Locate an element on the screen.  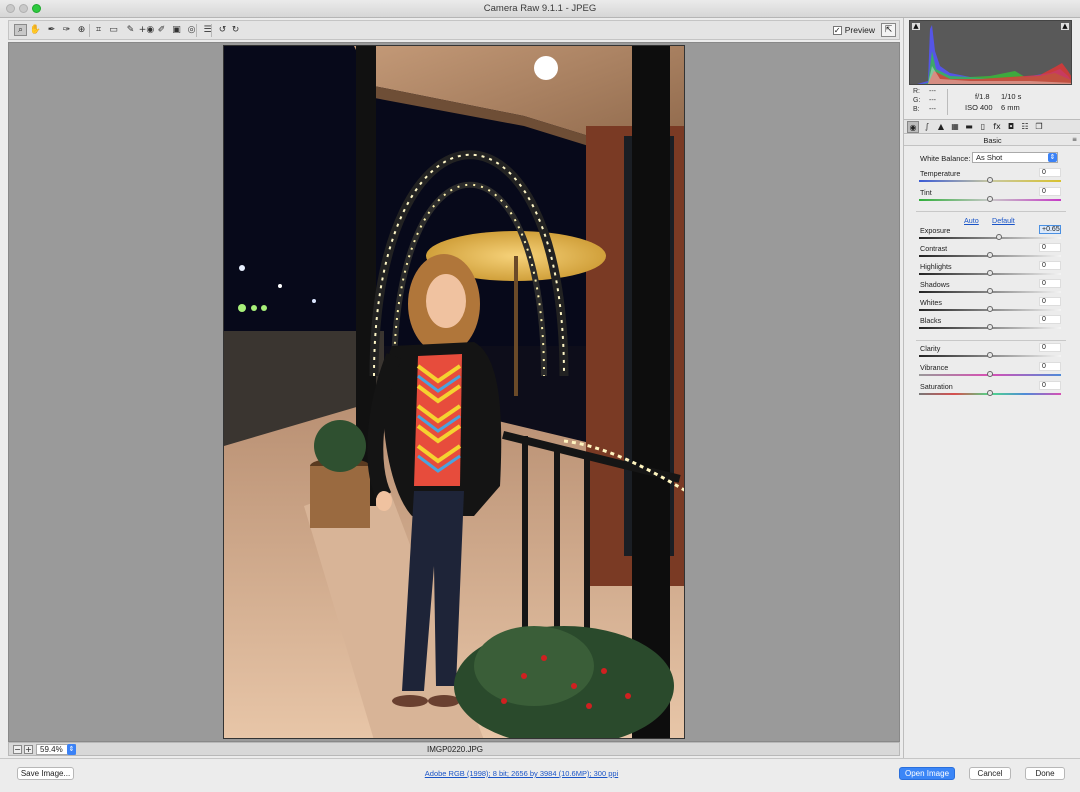
rotate-ccw-tool: ↺ is located at coordinates (222, 30).